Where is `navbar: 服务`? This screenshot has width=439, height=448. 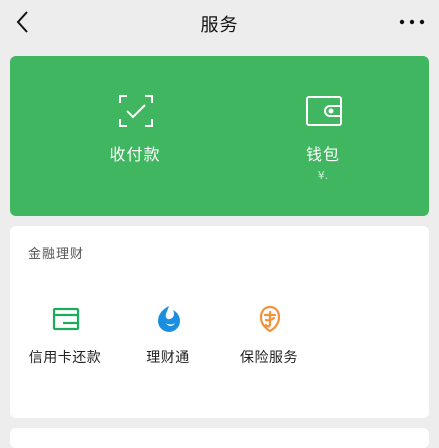
navbar: 服务 is located at coordinates (219, 22).